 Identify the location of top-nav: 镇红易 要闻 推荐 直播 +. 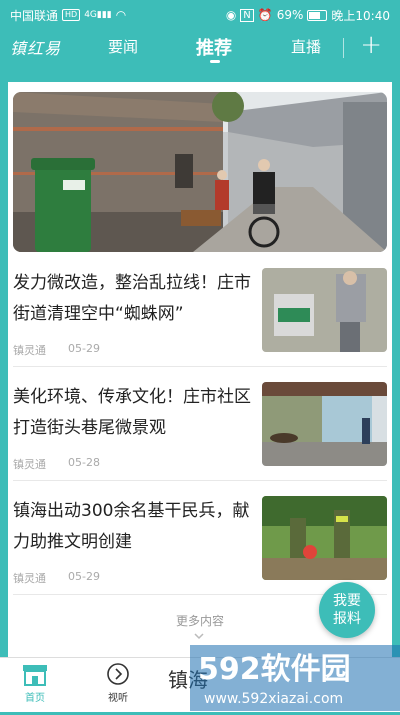
(200, 47).